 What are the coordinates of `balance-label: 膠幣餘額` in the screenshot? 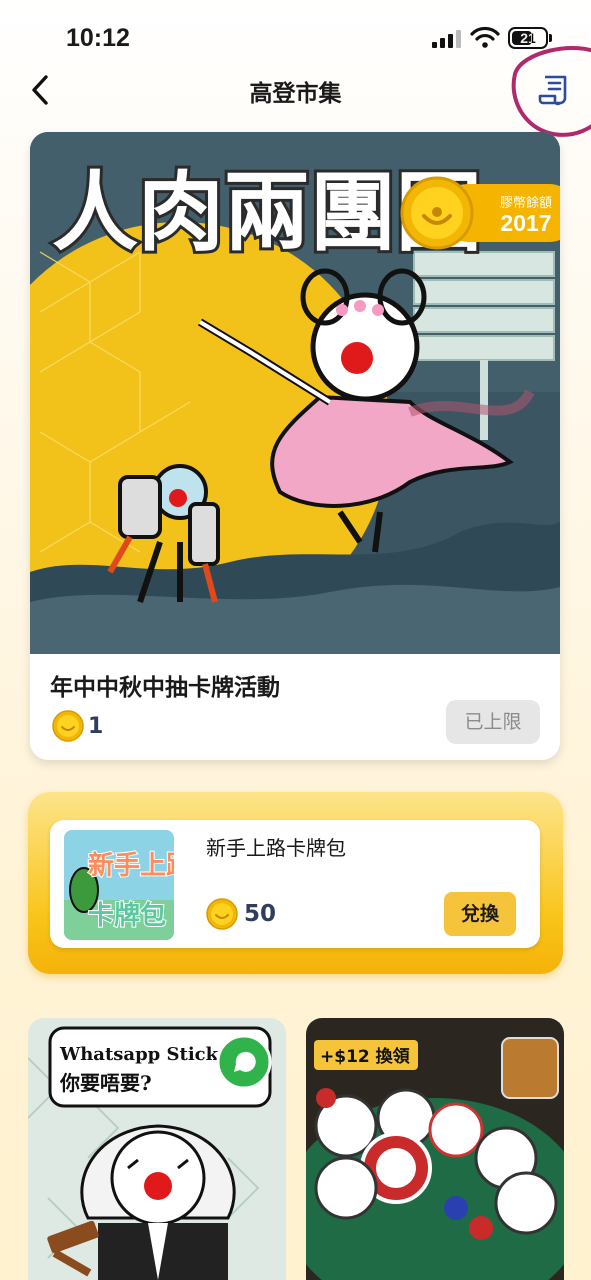 It's located at (525, 203).